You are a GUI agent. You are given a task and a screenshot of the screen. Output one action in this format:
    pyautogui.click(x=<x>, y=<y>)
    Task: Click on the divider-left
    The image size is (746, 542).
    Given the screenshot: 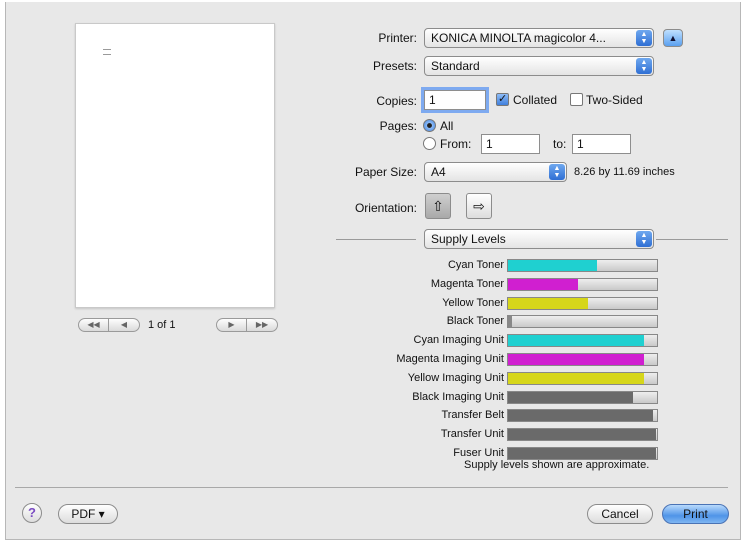 What is the action you would take?
    pyautogui.click(x=376, y=239)
    